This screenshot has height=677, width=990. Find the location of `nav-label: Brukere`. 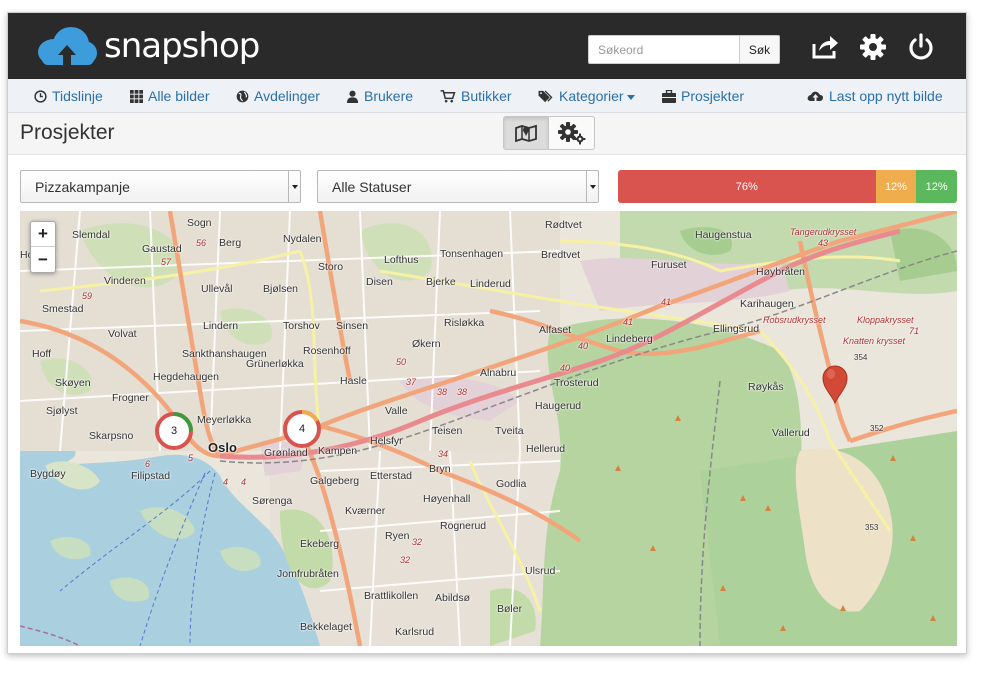

nav-label: Brukere is located at coordinates (389, 96).